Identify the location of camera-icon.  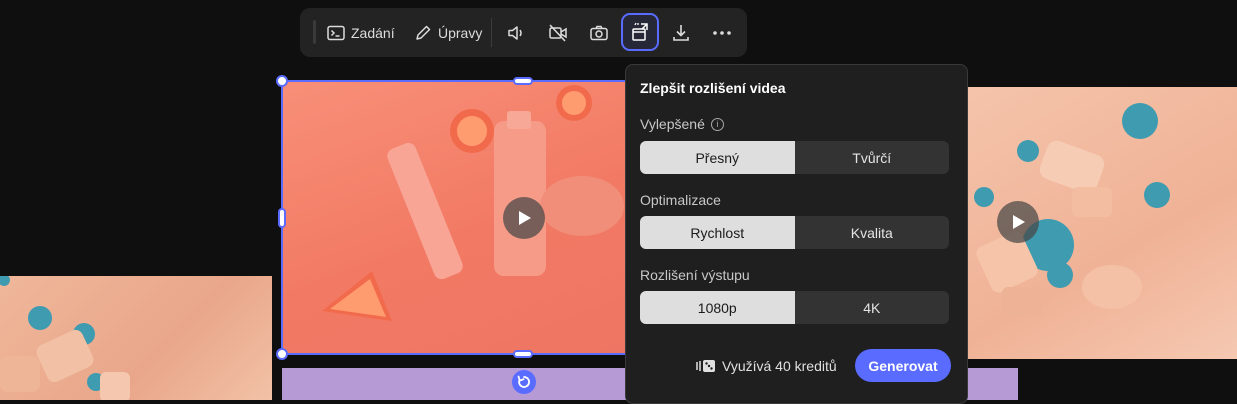
(599, 32).